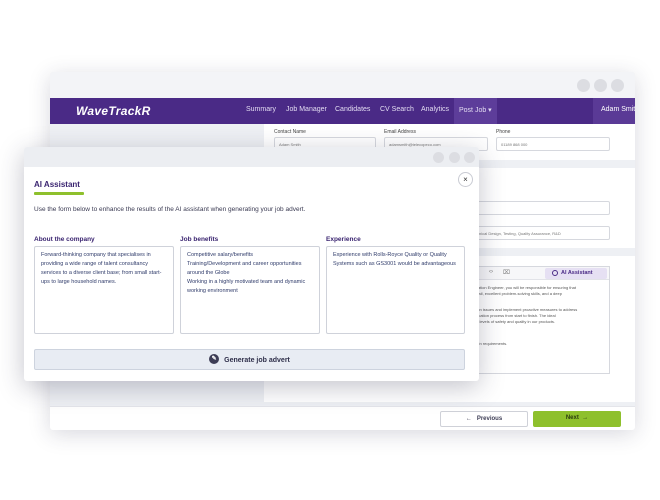 The width and height of the screenshot is (660, 500). What do you see at coordinates (468, 419) in the screenshot?
I see `arrow-left-icon: ←` at bounding box center [468, 419].